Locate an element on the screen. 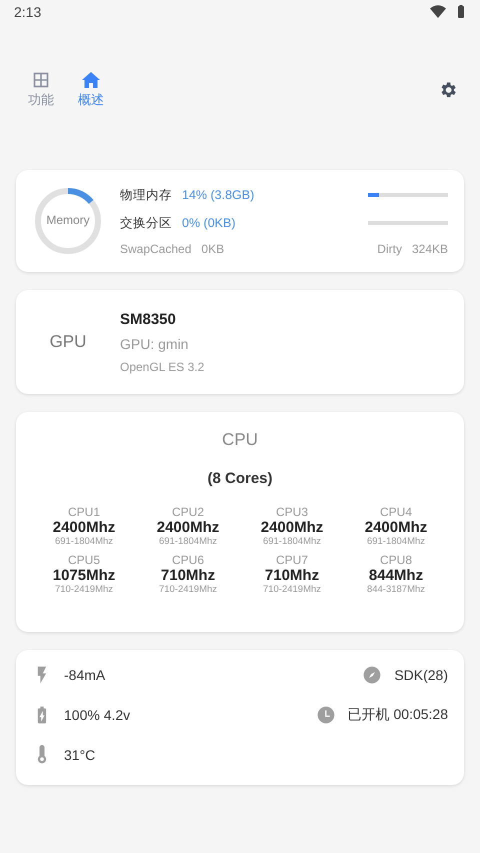 This screenshot has height=853, width=480. core-name: CPU6 is located at coordinates (188, 560).